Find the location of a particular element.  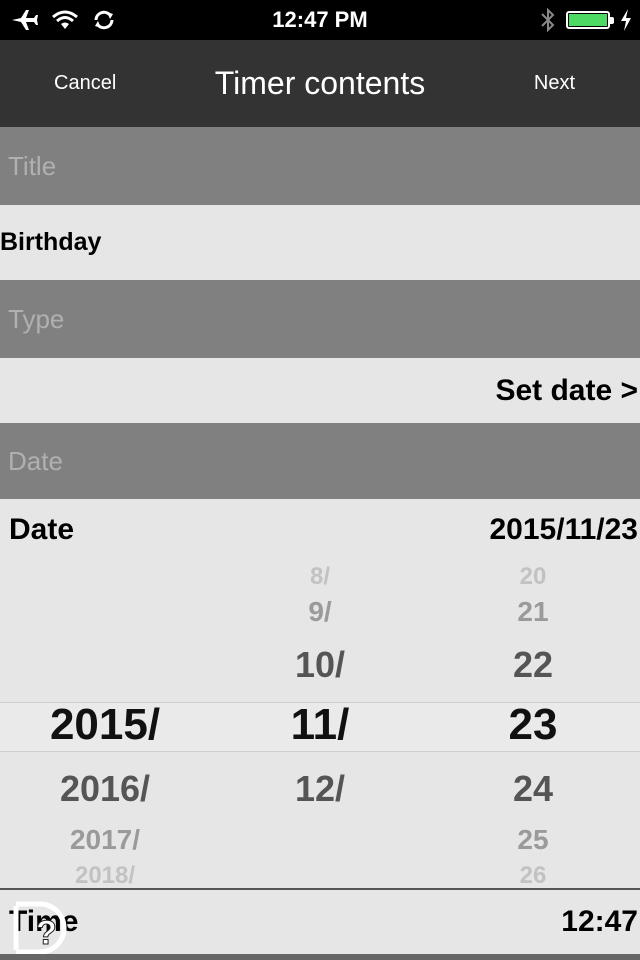

month-selected: 11/ is located at coordinates (320, 725).